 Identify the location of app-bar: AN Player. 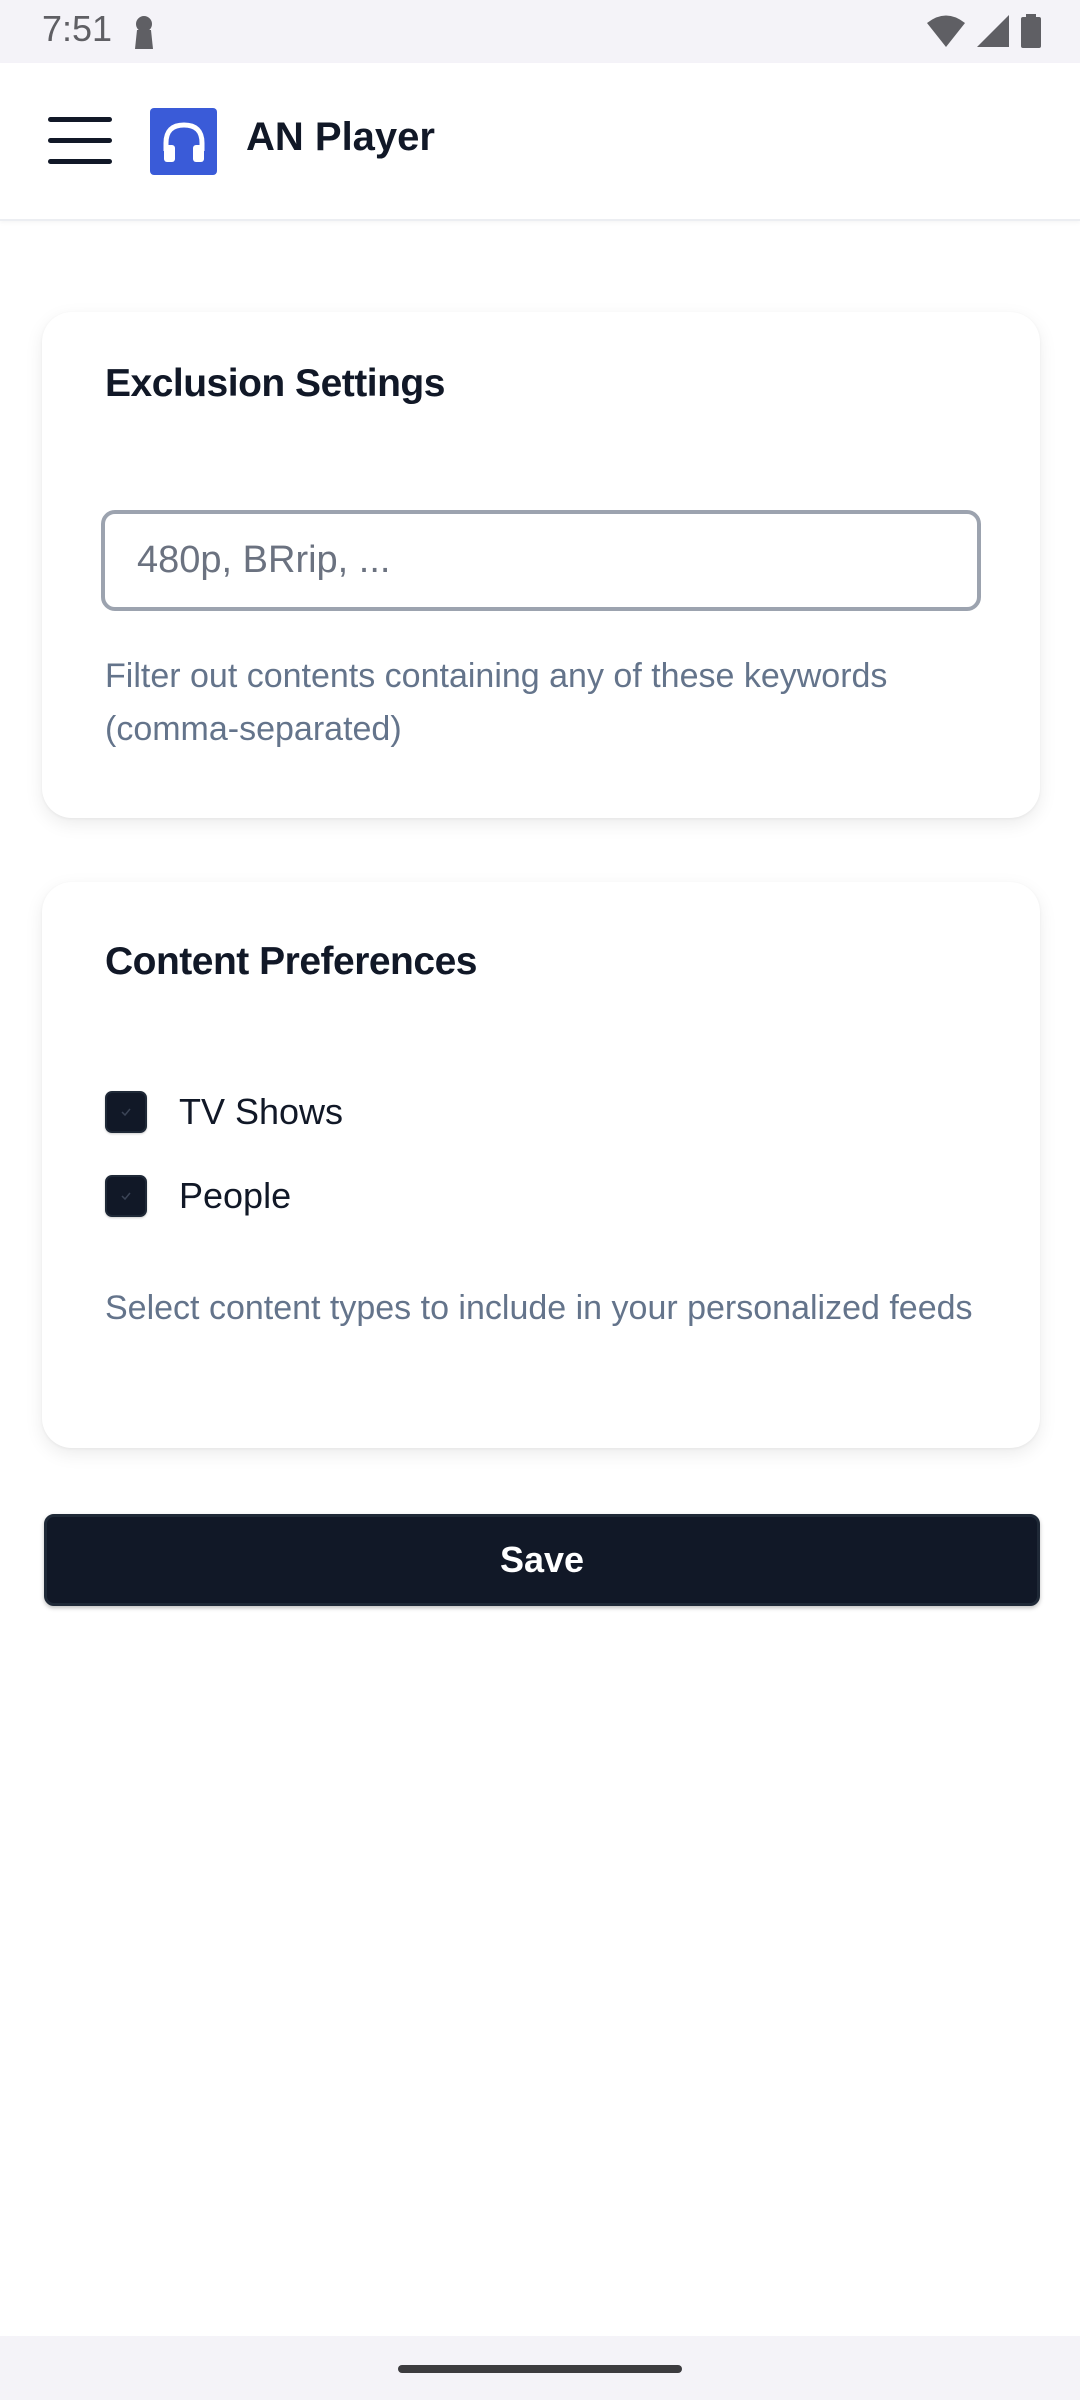
(540, 142).